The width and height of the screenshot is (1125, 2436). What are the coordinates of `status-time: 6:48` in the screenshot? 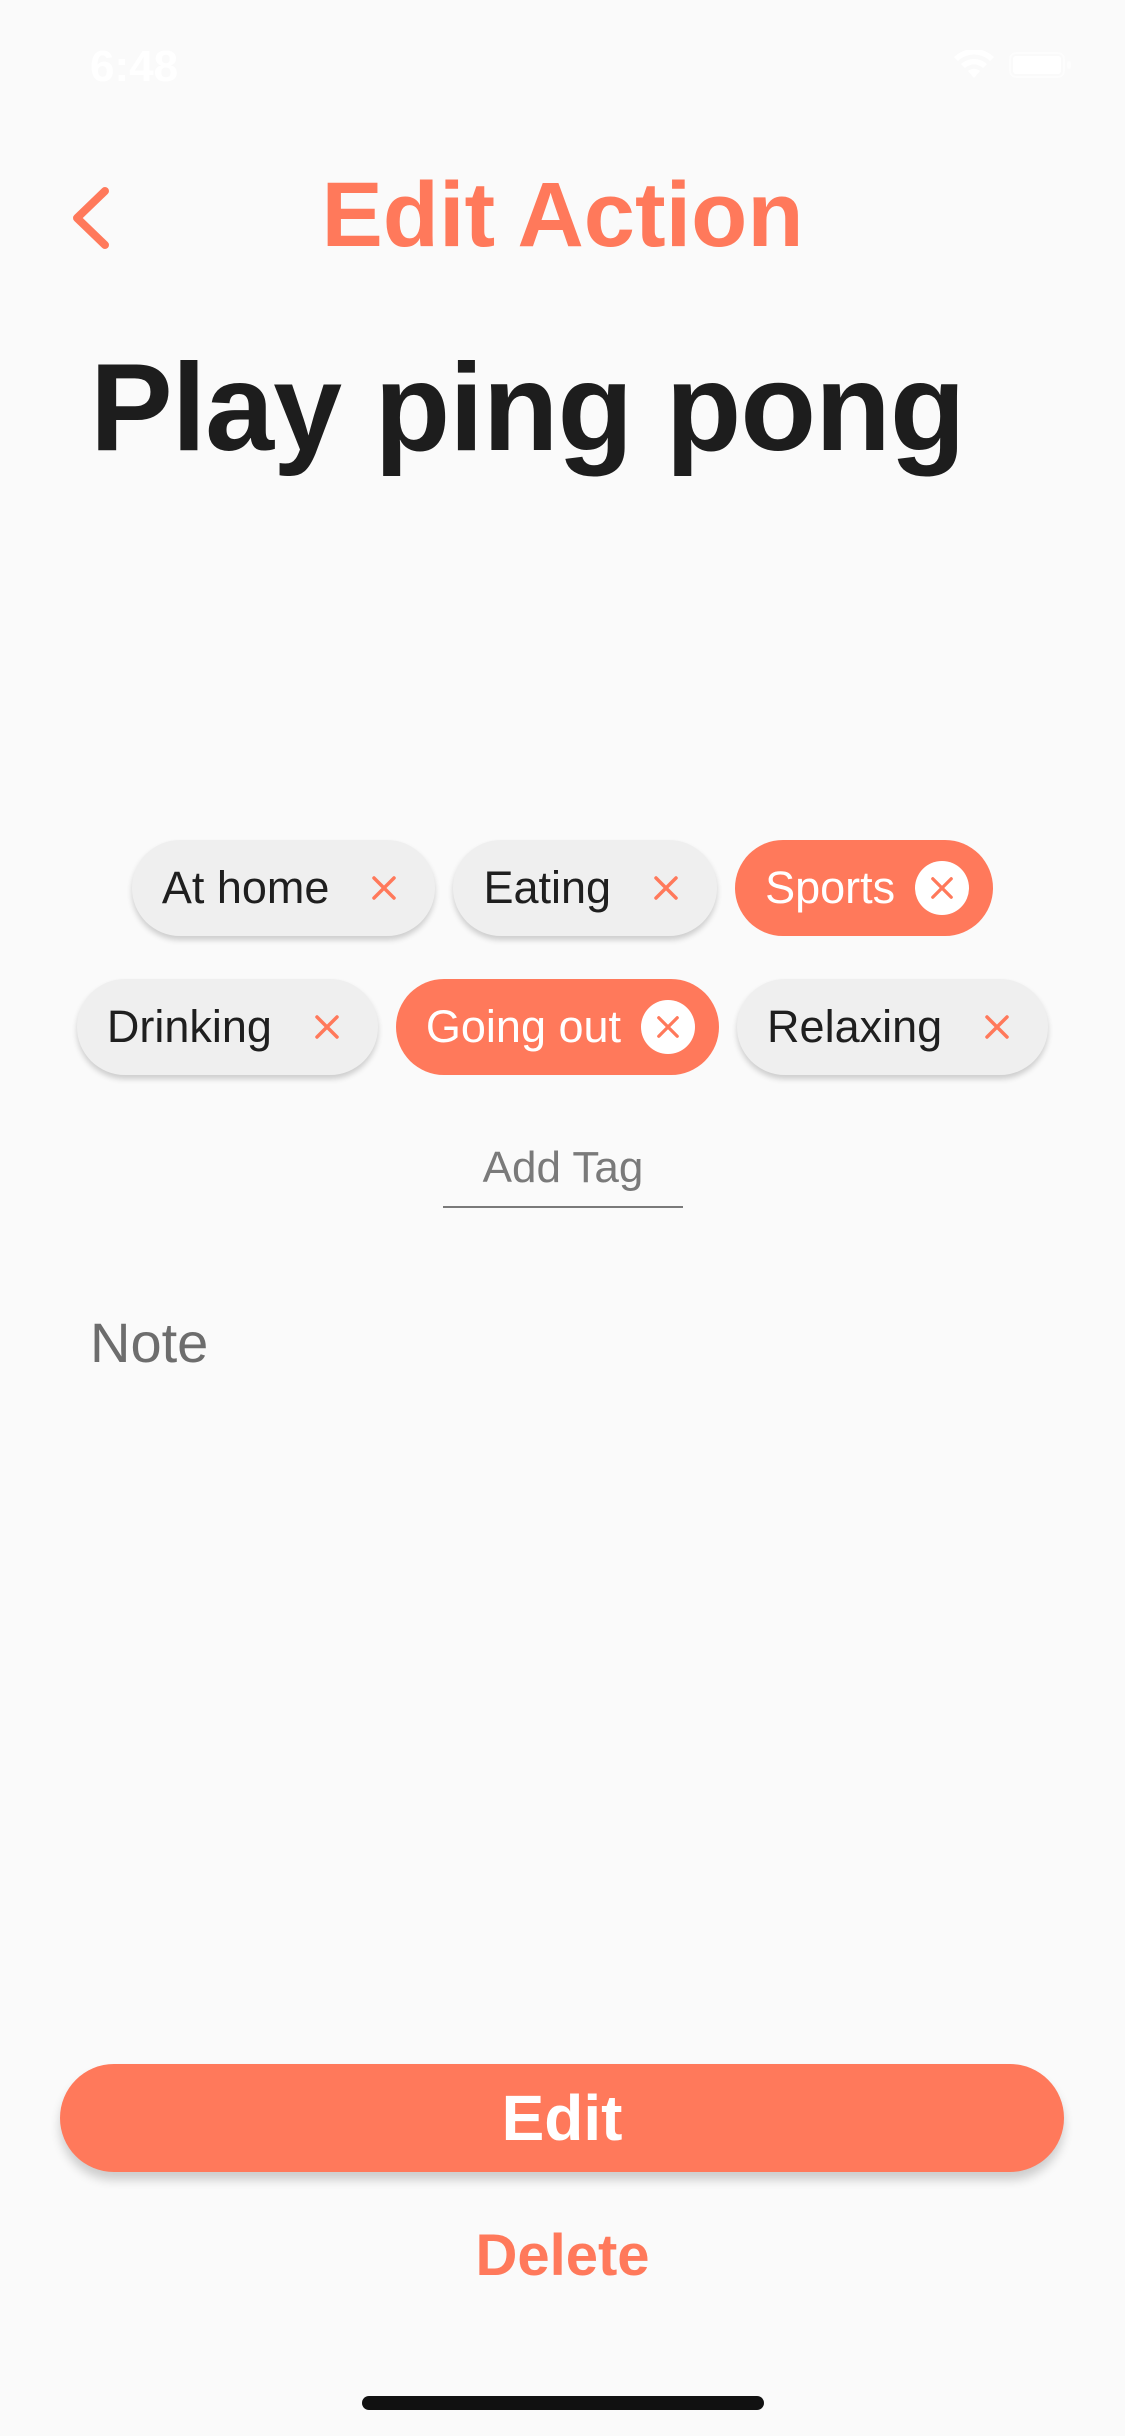 It's located at (134, 66).